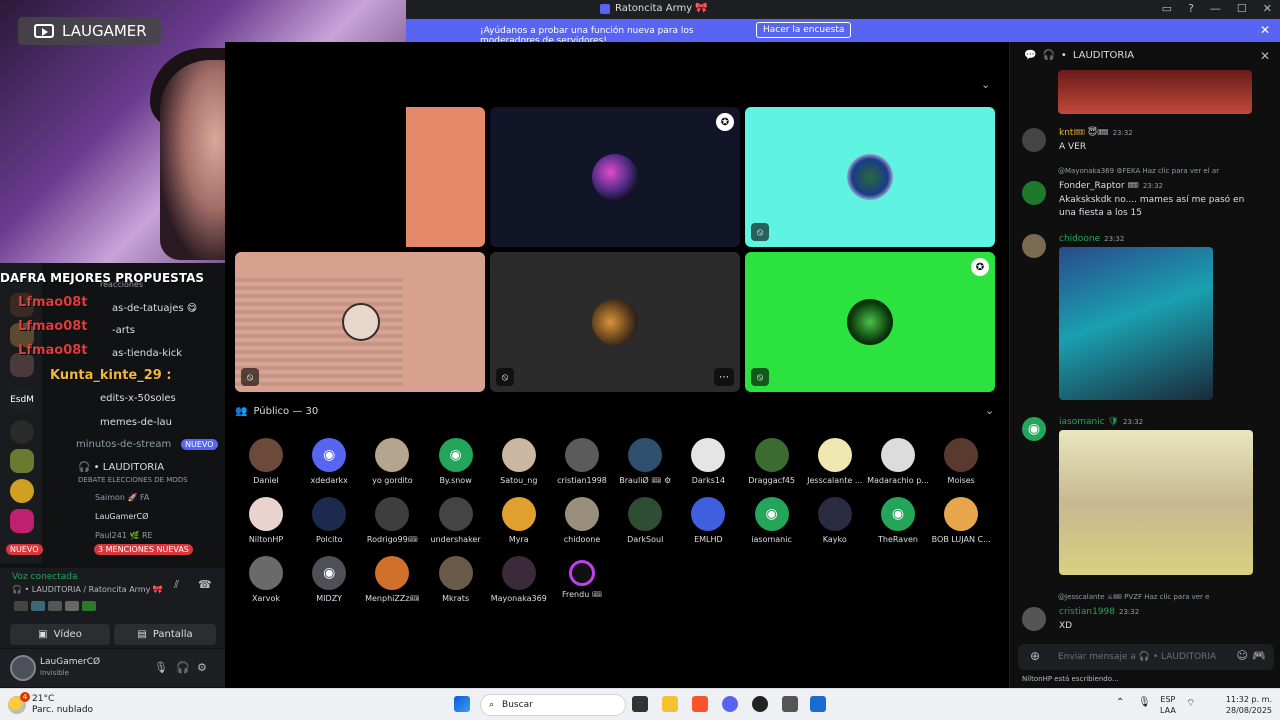 This screenshot has width=1280, height=720. I want to click on message-author: iasomanic 🛡 23:32, so click(1101, 422).